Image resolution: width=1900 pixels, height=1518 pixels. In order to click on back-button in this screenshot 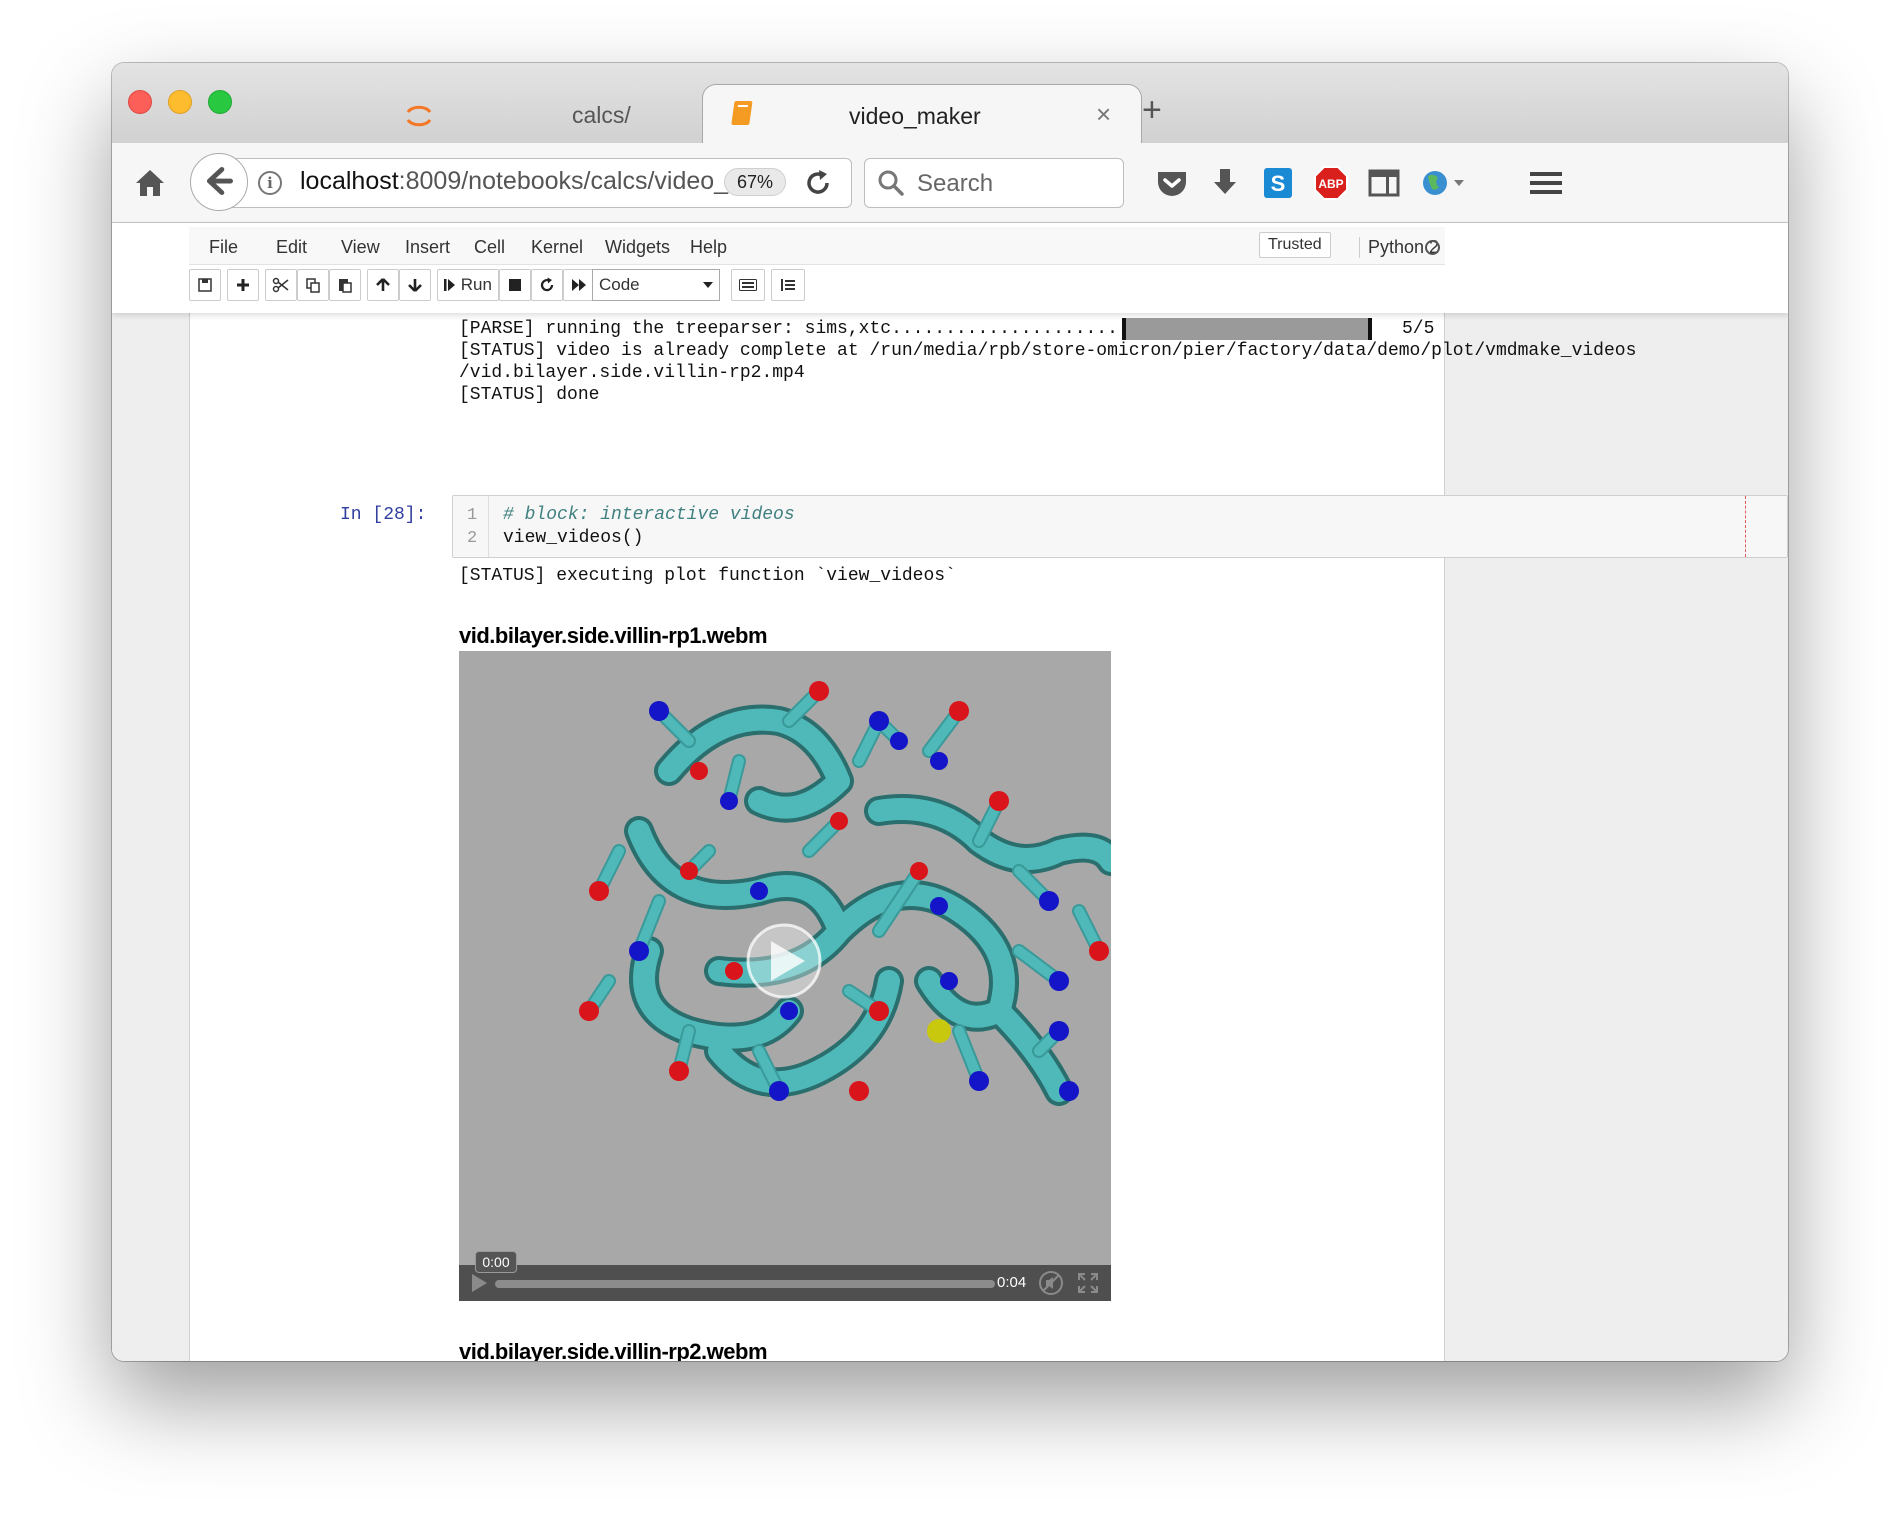, I will do `click(219, 182)`.